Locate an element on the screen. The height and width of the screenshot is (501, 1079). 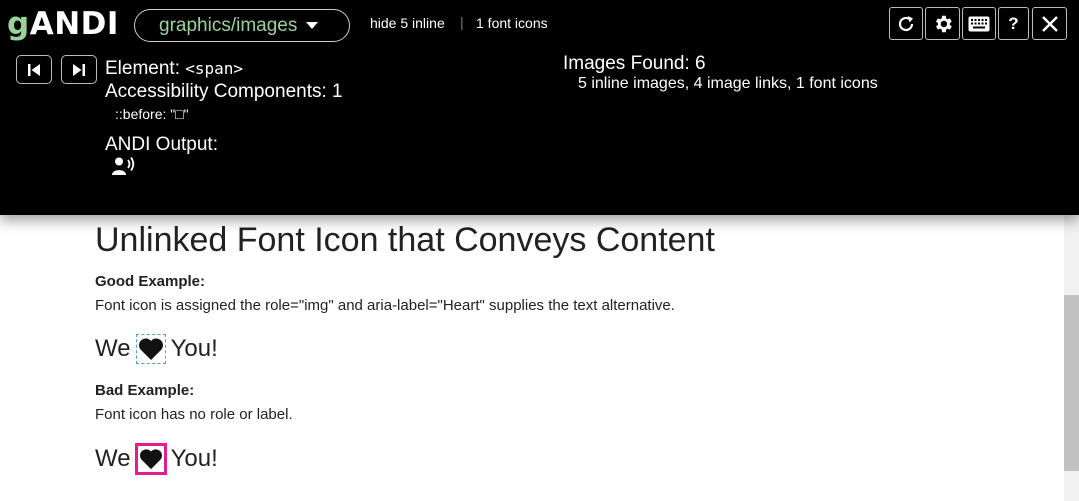
bad-example-label: Bad Example: is located at coordinates (145, 390).